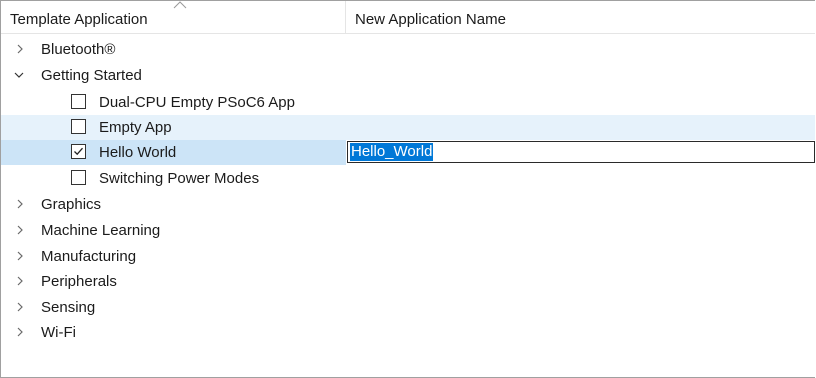 This screenshot has height=378, width=816. I want to click on tree-item-label: Graphics, so click(71, 204).